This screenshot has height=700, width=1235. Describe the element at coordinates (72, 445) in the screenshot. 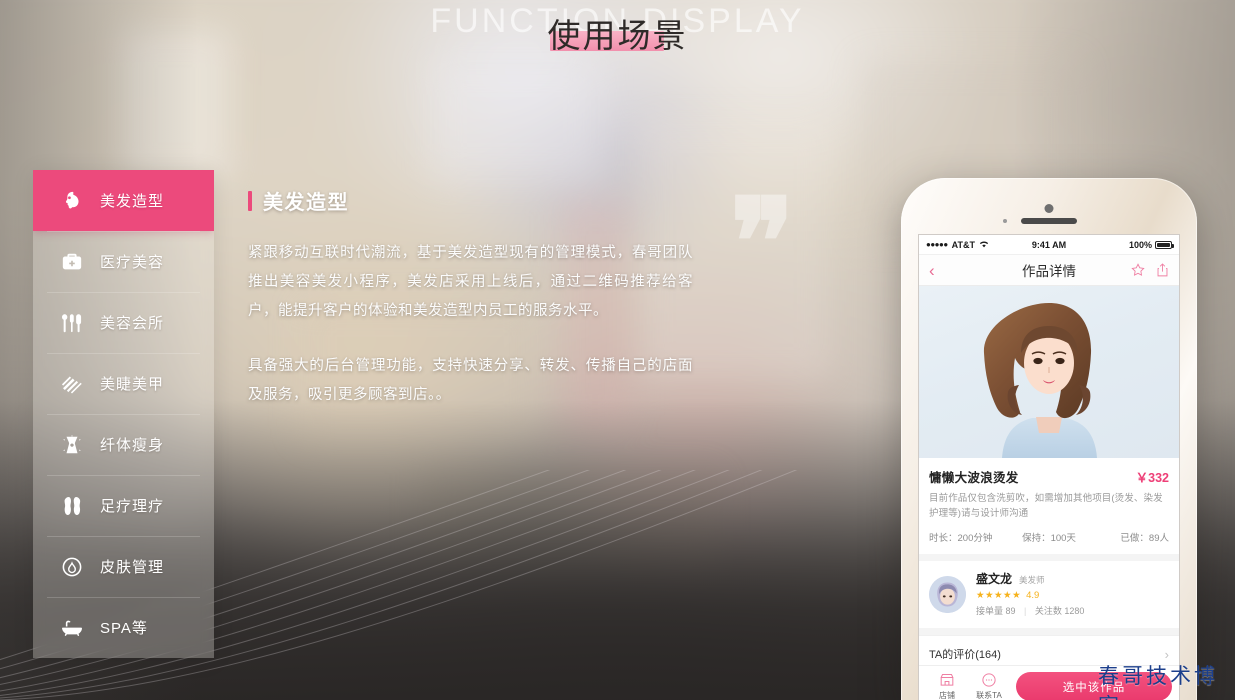

I see `slimming-icon` at that location.